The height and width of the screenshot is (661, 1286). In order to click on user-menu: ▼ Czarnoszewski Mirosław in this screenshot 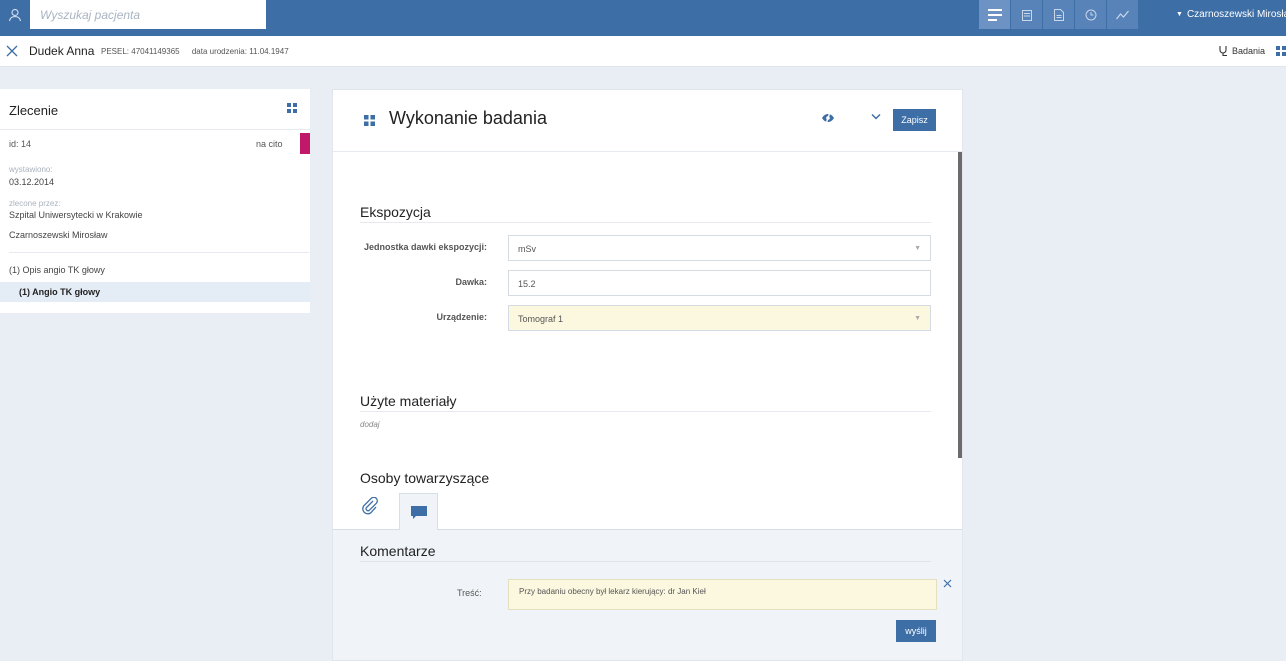, I will do `click(1231, 14)`.